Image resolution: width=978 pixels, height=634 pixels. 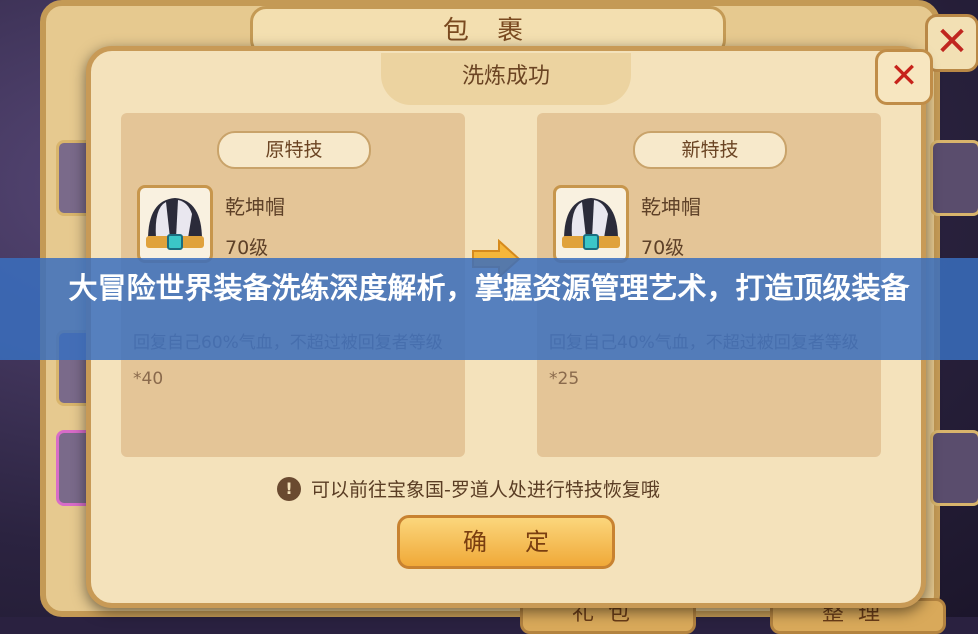 What do you see at coordinates (506, 542) in the screenshot?
I see `confirm-button: 确定` at bounding box center [506, 542].